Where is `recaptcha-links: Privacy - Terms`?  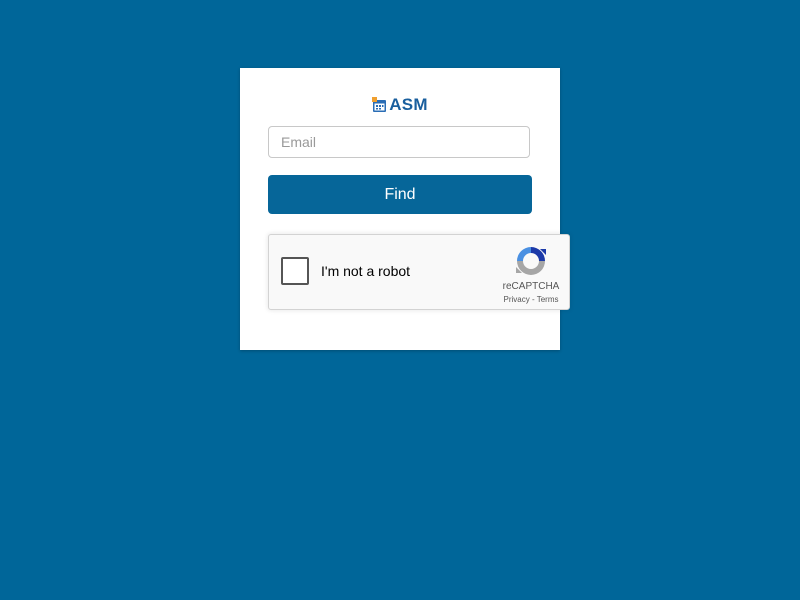 recaptcha-links: Privacy - Terms is located at coordinates (531, 299).